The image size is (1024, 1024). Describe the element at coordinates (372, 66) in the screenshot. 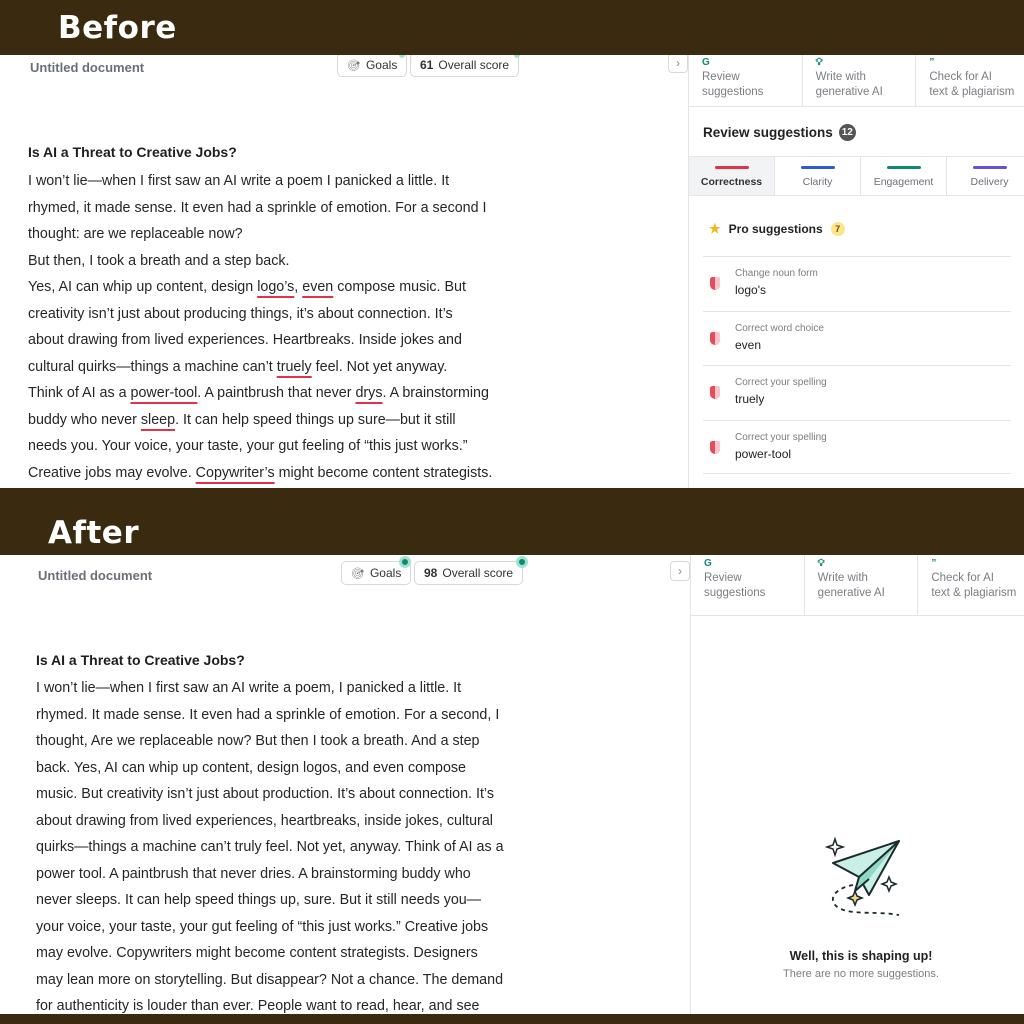

I see `goals-button: 🎯︎ Goals` at that location.